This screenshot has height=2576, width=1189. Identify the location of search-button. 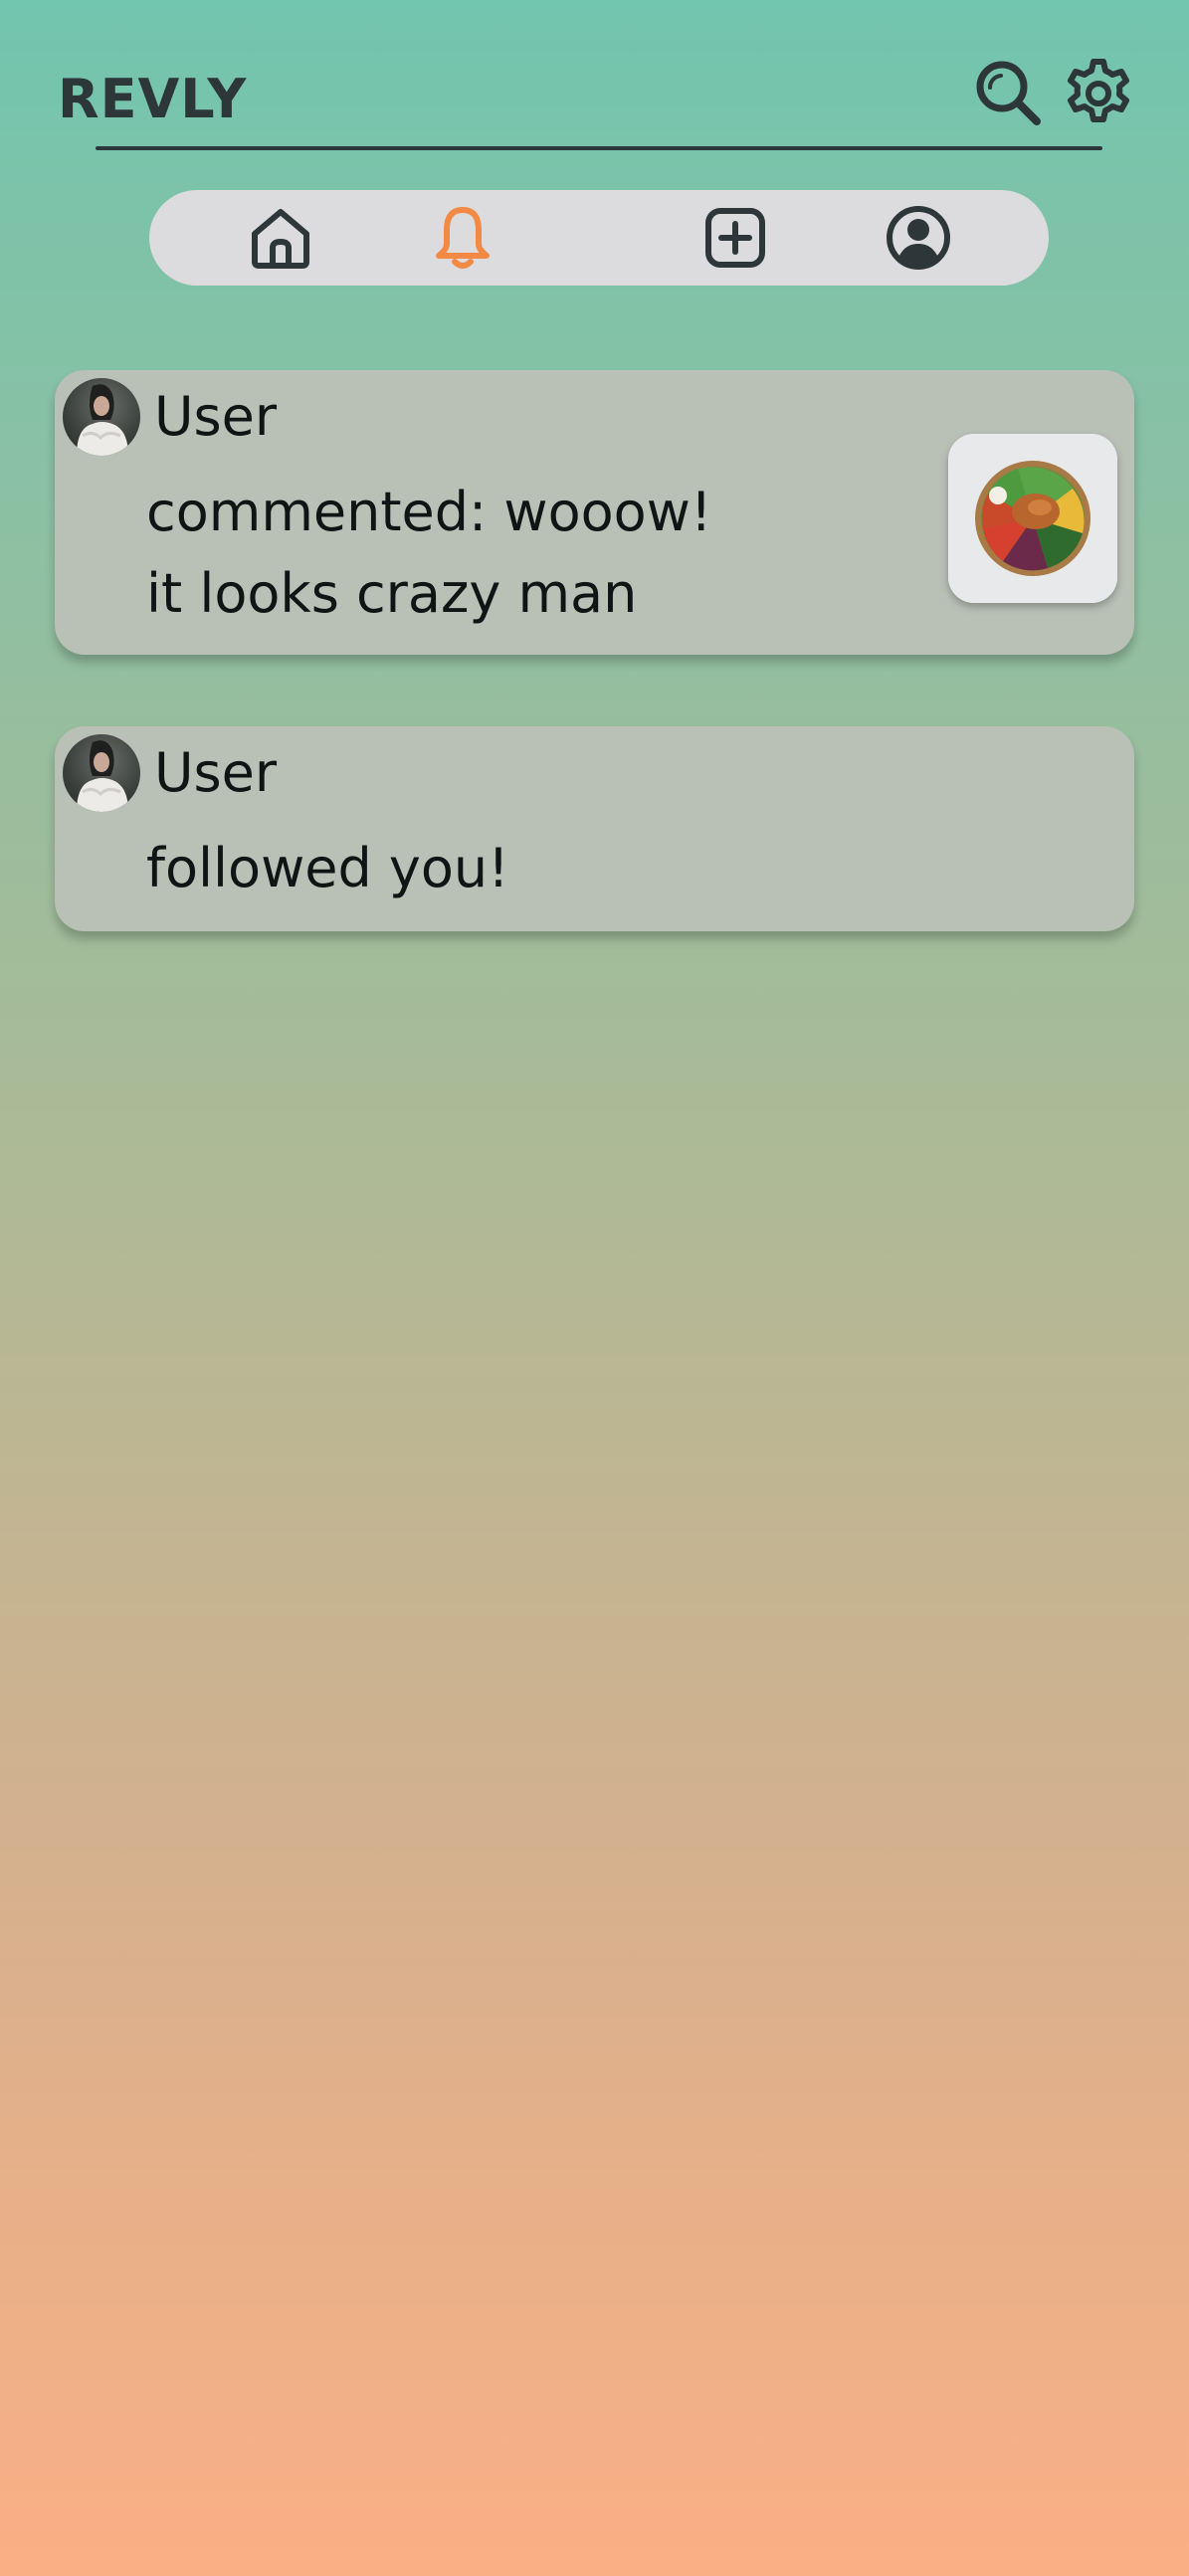
(1008, 92).